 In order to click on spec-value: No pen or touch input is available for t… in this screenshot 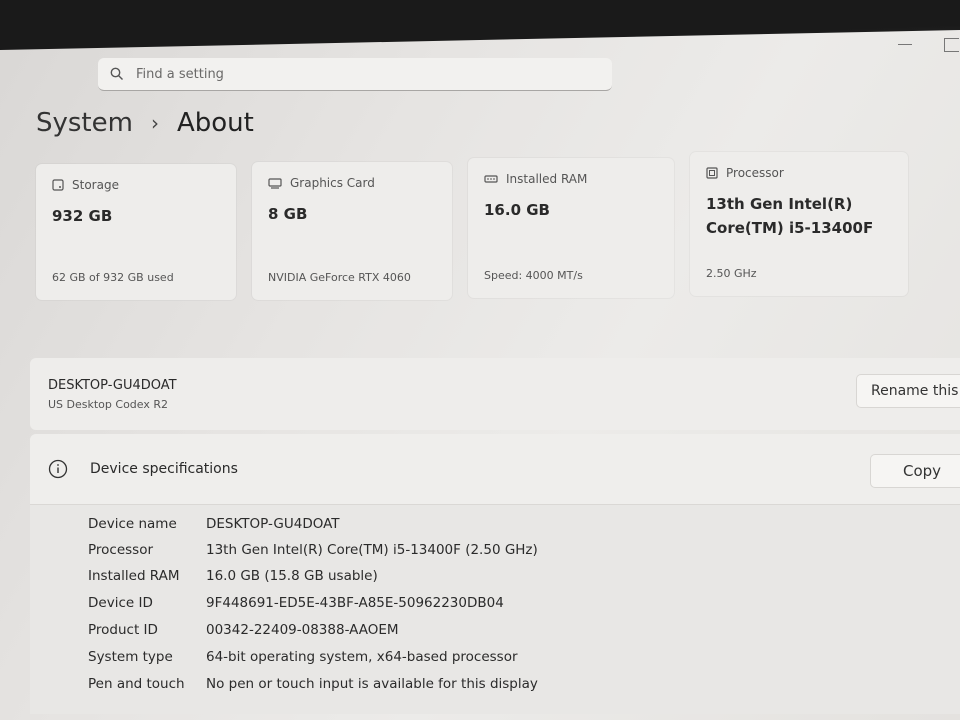, I will do `click(372, 684)`.